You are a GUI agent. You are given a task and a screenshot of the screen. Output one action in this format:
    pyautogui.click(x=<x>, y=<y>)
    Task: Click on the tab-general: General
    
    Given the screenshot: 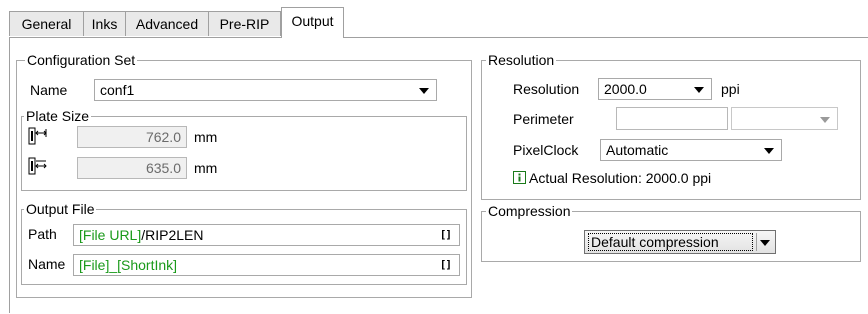 What is the action you would take?
    pyautogui.click(x=46, y=23)
    